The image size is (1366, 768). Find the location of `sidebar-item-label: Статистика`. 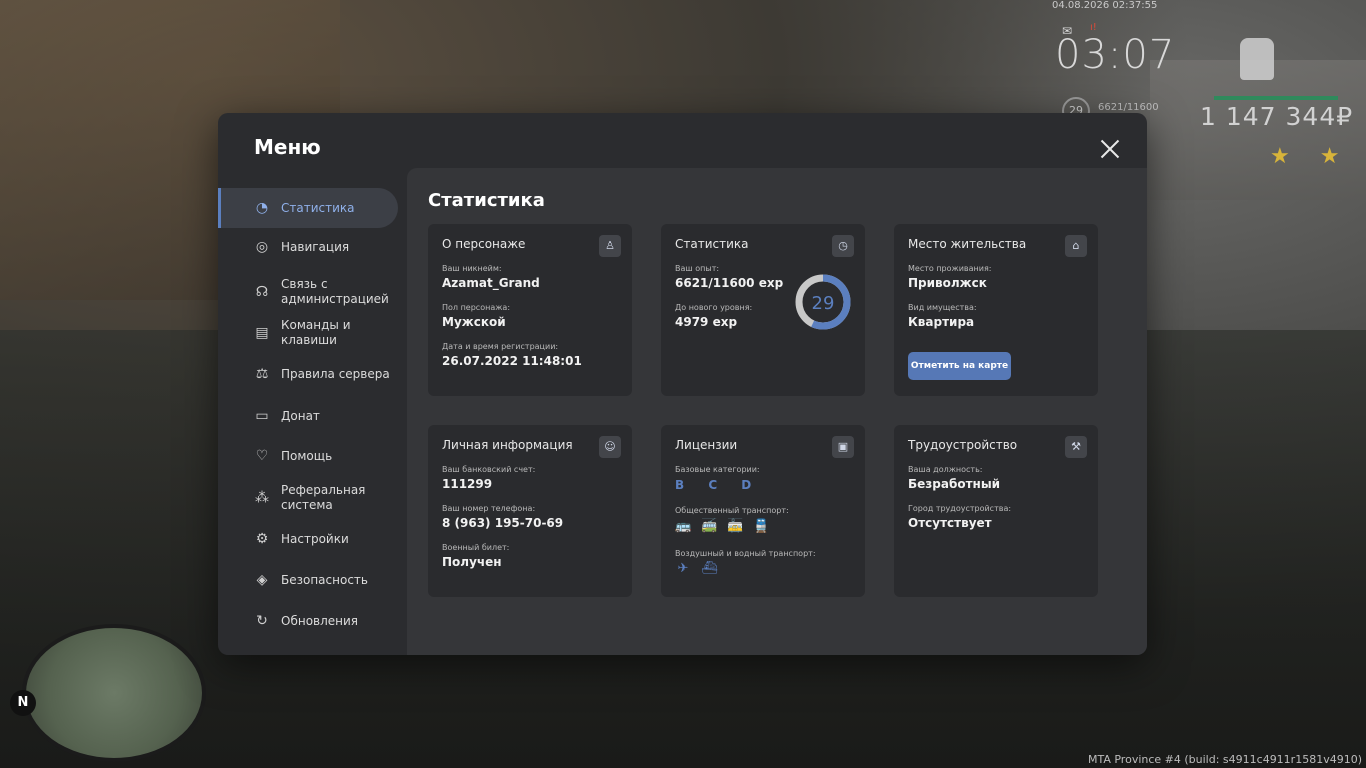

sidebar-item-label: Статистика is located at coordinates (318, 207).